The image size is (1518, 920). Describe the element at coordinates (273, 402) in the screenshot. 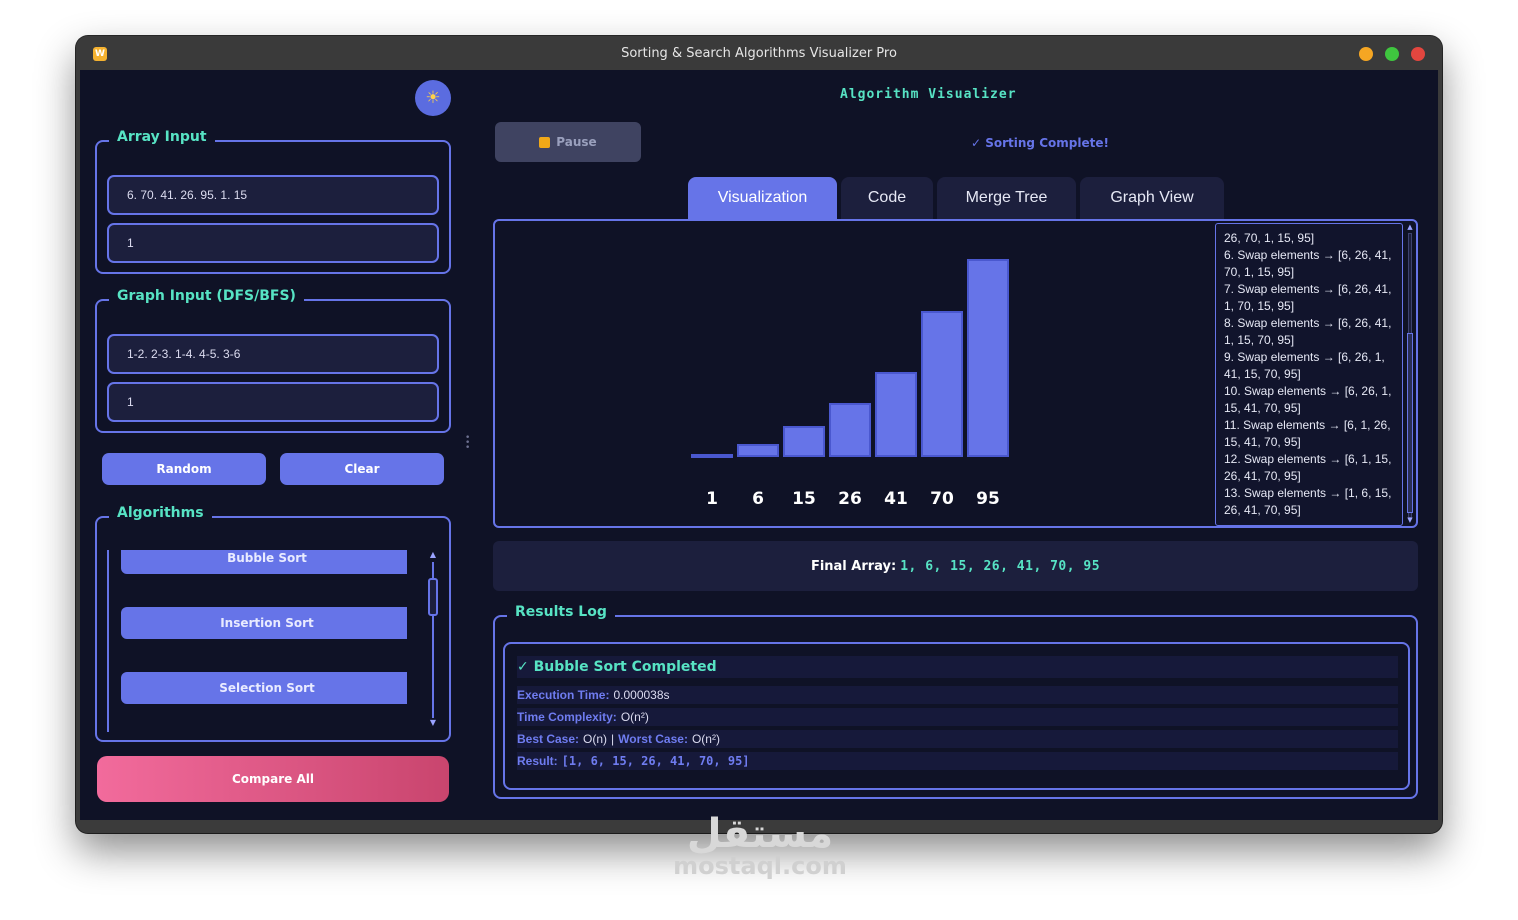

I see `graph-start-input: 1` at that location.